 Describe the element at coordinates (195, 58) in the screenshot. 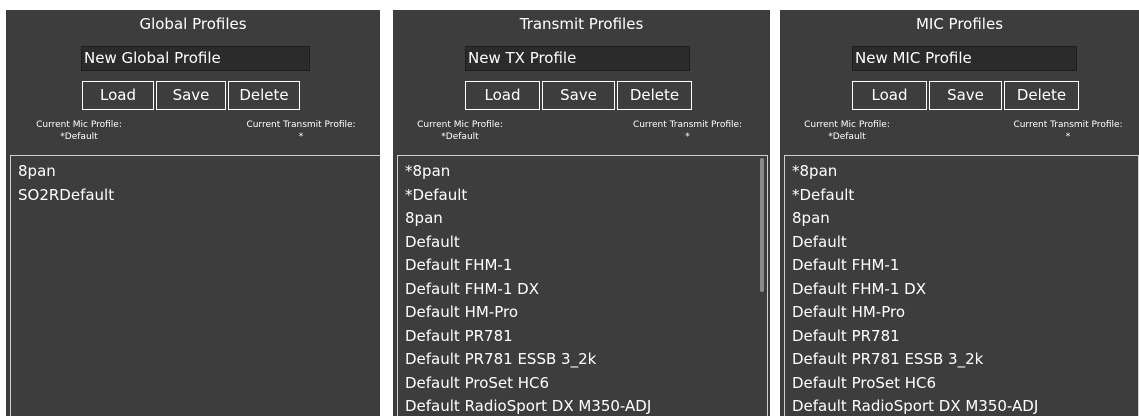

I see `profile-name-input: New Global Profile` at that location.